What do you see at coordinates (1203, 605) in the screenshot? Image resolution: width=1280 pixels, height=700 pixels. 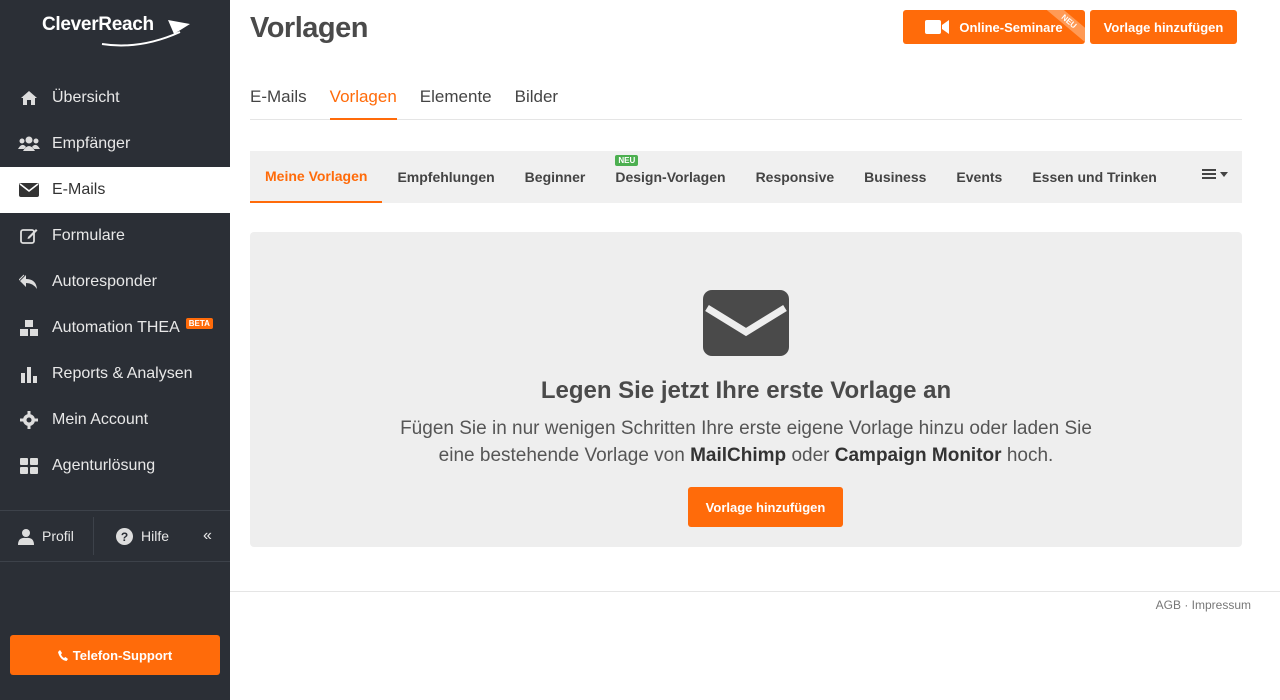 I see `footer-links: AGB · Impressum` at bounding box center [1203, 605].